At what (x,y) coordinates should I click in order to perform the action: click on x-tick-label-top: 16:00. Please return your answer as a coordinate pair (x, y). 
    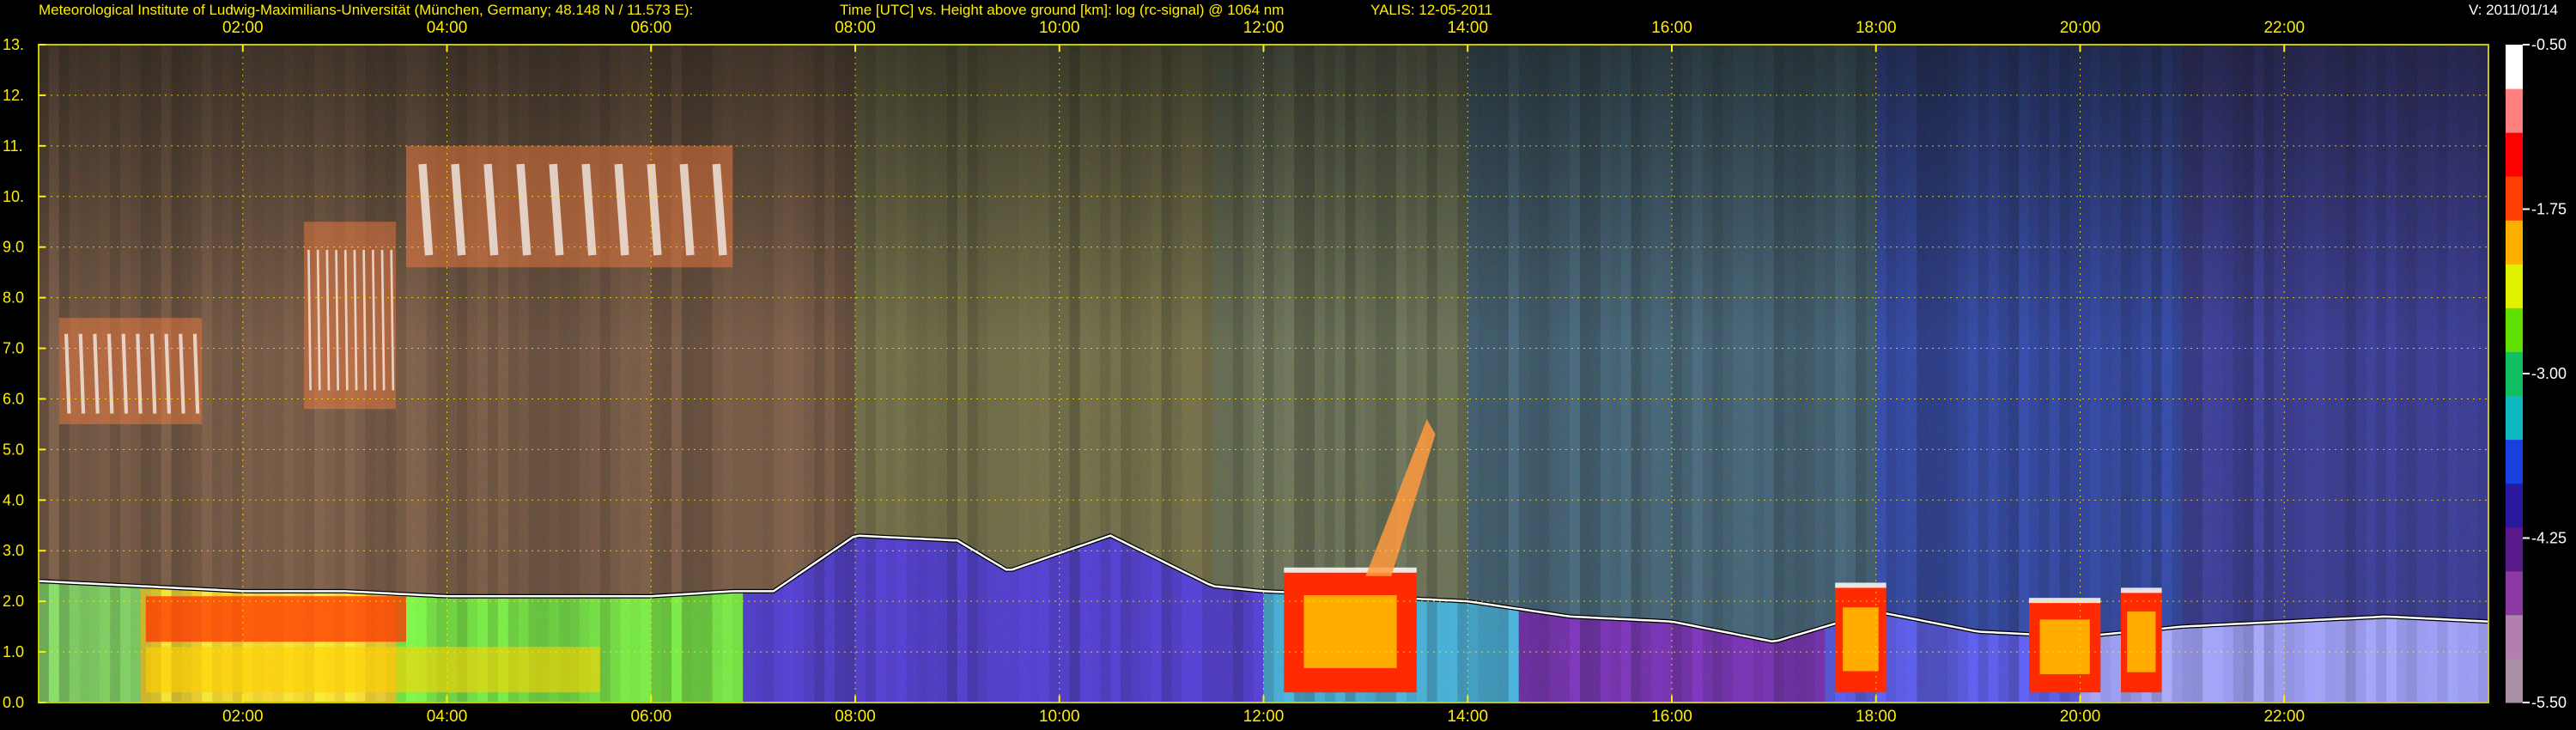
    Looking at the image, I should click on (1671, 28).